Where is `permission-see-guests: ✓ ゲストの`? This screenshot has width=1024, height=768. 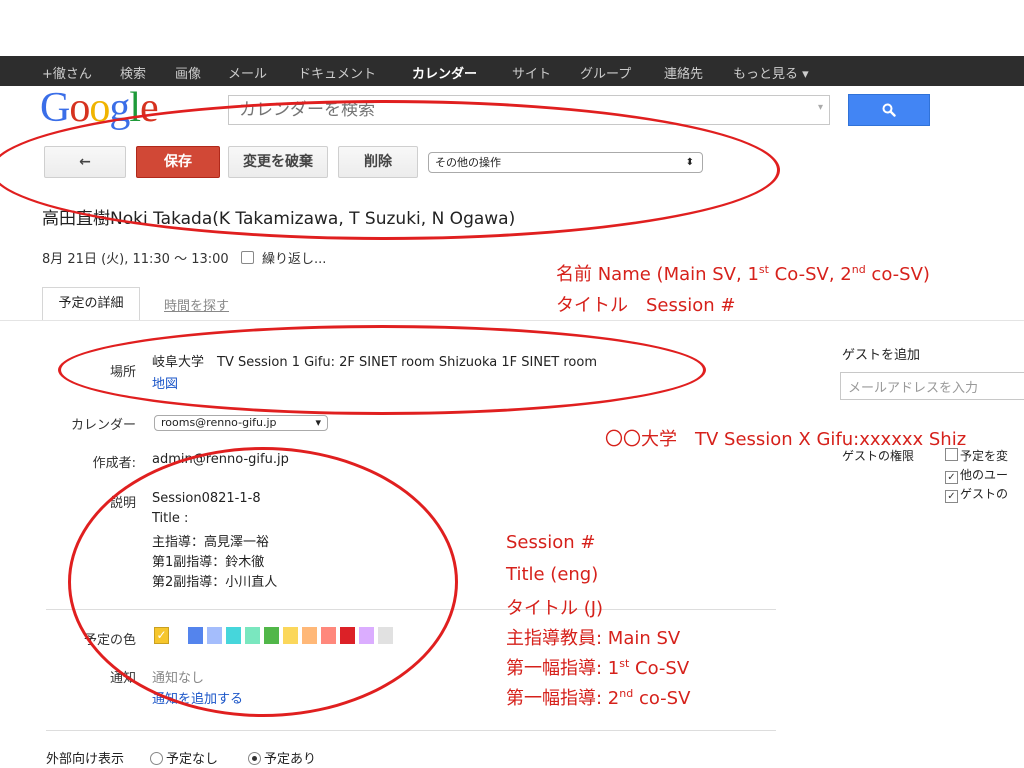
permission-see-guests: ✓ ゲストの is located at coordinates (976, 494).